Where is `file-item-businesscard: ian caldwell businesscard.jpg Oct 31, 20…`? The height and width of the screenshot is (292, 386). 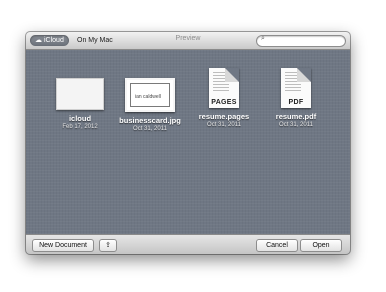 file-item-businesscard: ian caldwell businesscard.jpg Oct 31, 20… is located at coordinates (150, 98).